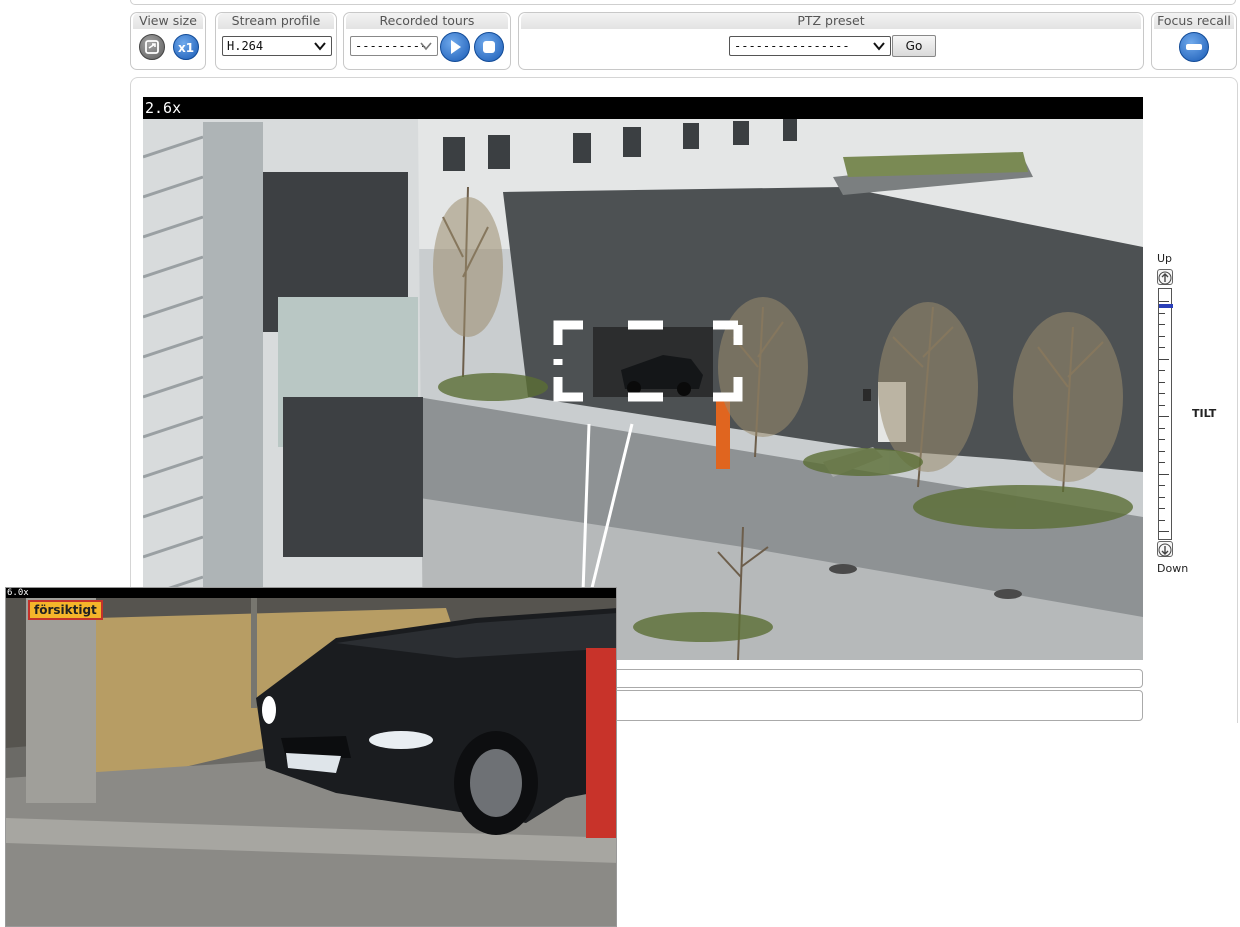 This screenshot has width=1240, height=927. Describe the element at coordinates (1194, 21) in the screenshot. I see `focus-recall-title: Focus recall` at that location.